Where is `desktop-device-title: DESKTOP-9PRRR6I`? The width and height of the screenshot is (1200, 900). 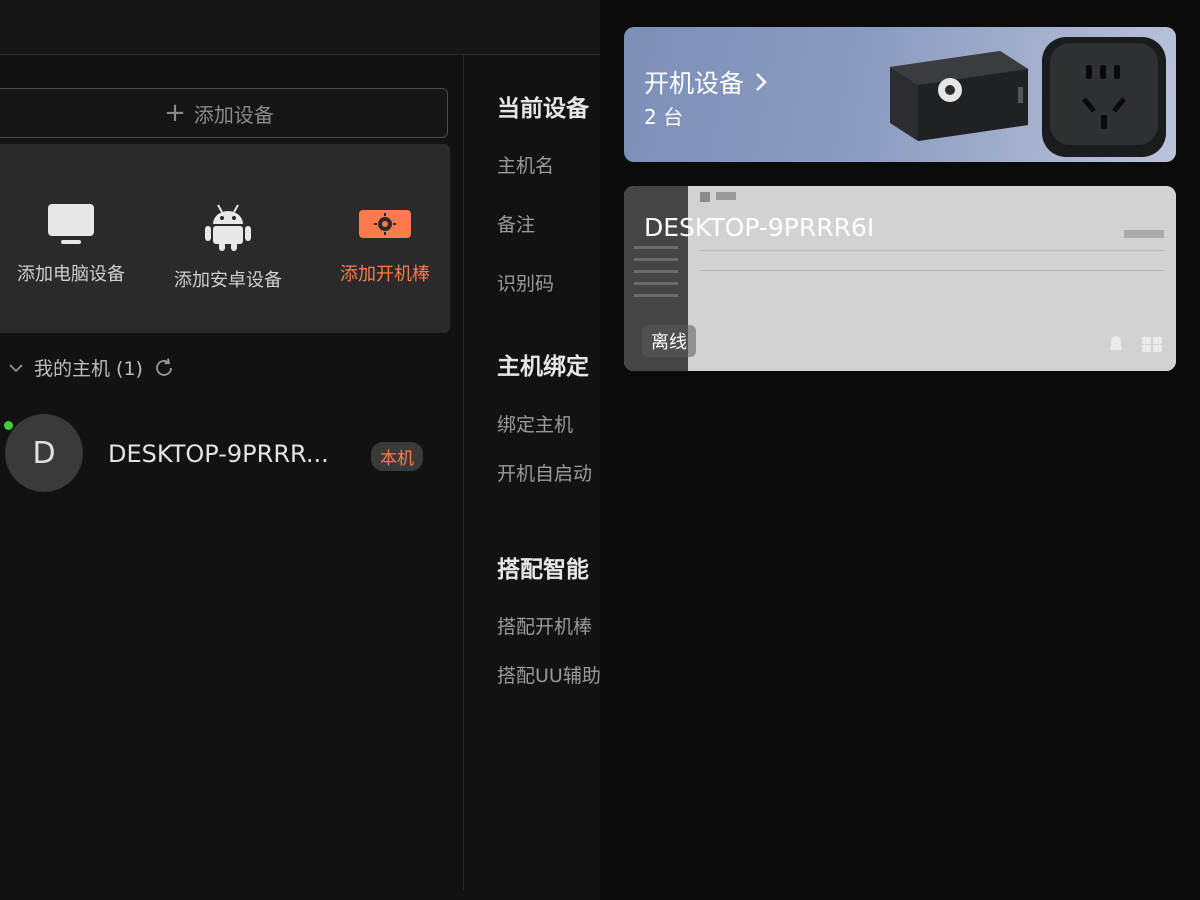
desktop-device-title: DESKTOP-9PRRR6I is located at coordinates (759, 227).